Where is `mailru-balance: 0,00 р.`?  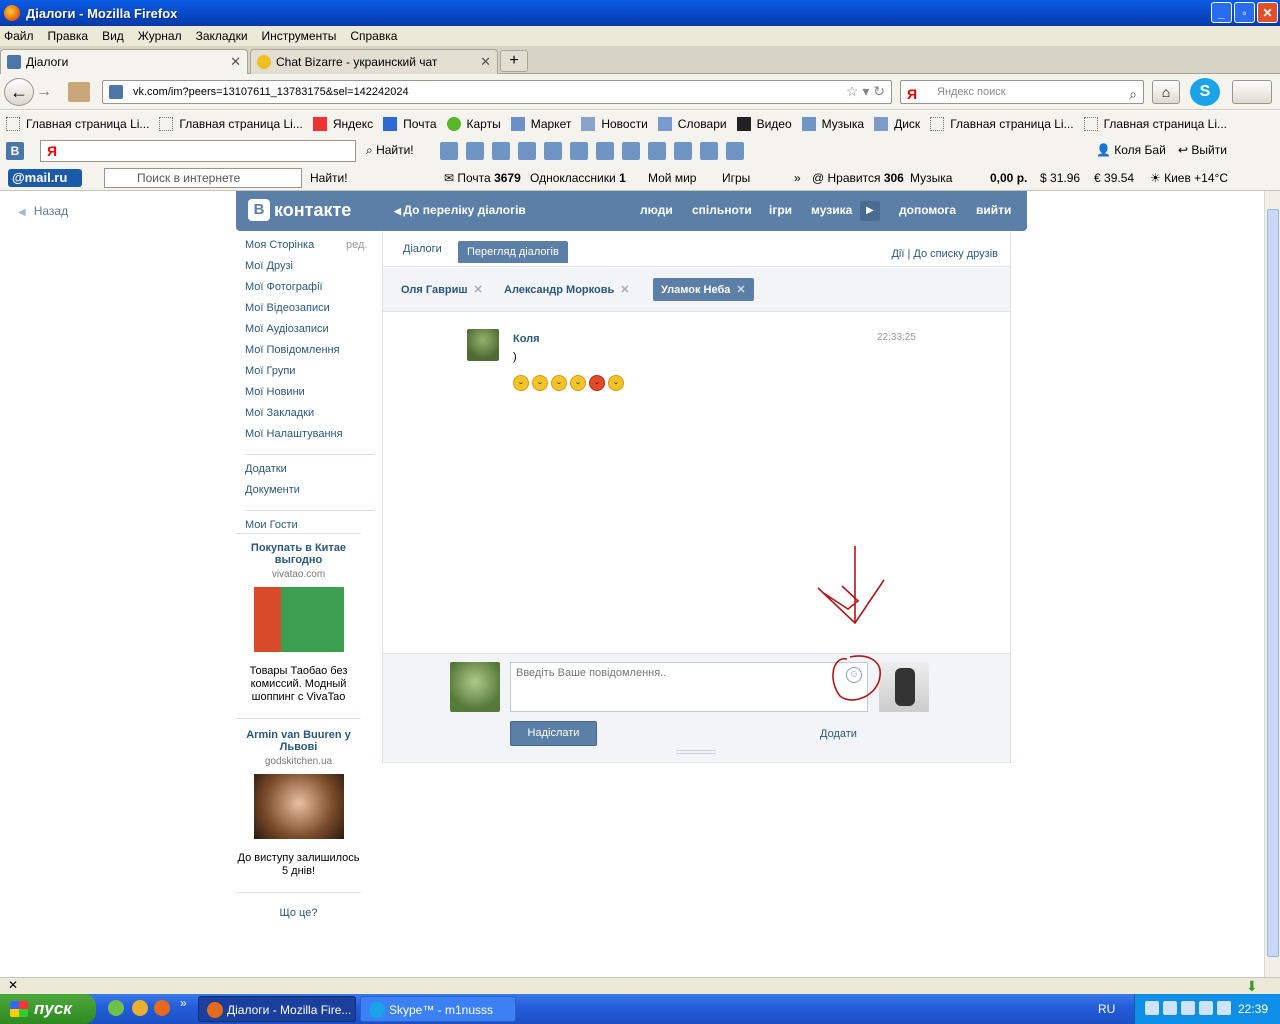 mailru-balance: 0,00 р. is located at coordinates (1008, 178).